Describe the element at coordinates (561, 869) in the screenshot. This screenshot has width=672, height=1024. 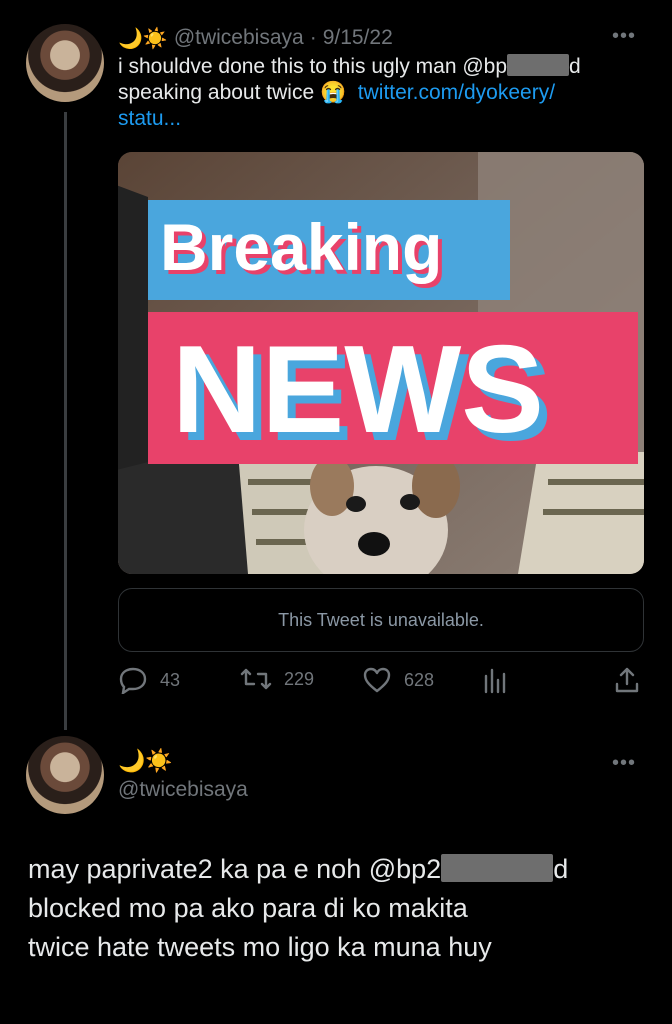
I see `reply-line1-end: d` at that location.